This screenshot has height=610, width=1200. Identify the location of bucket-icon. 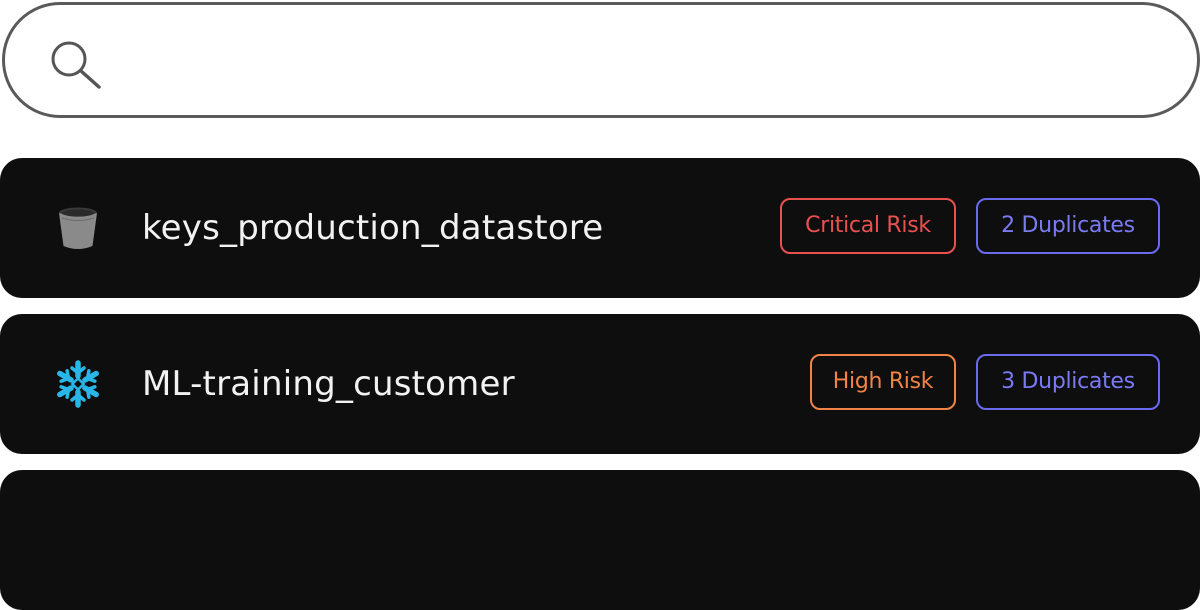
(78, 228).